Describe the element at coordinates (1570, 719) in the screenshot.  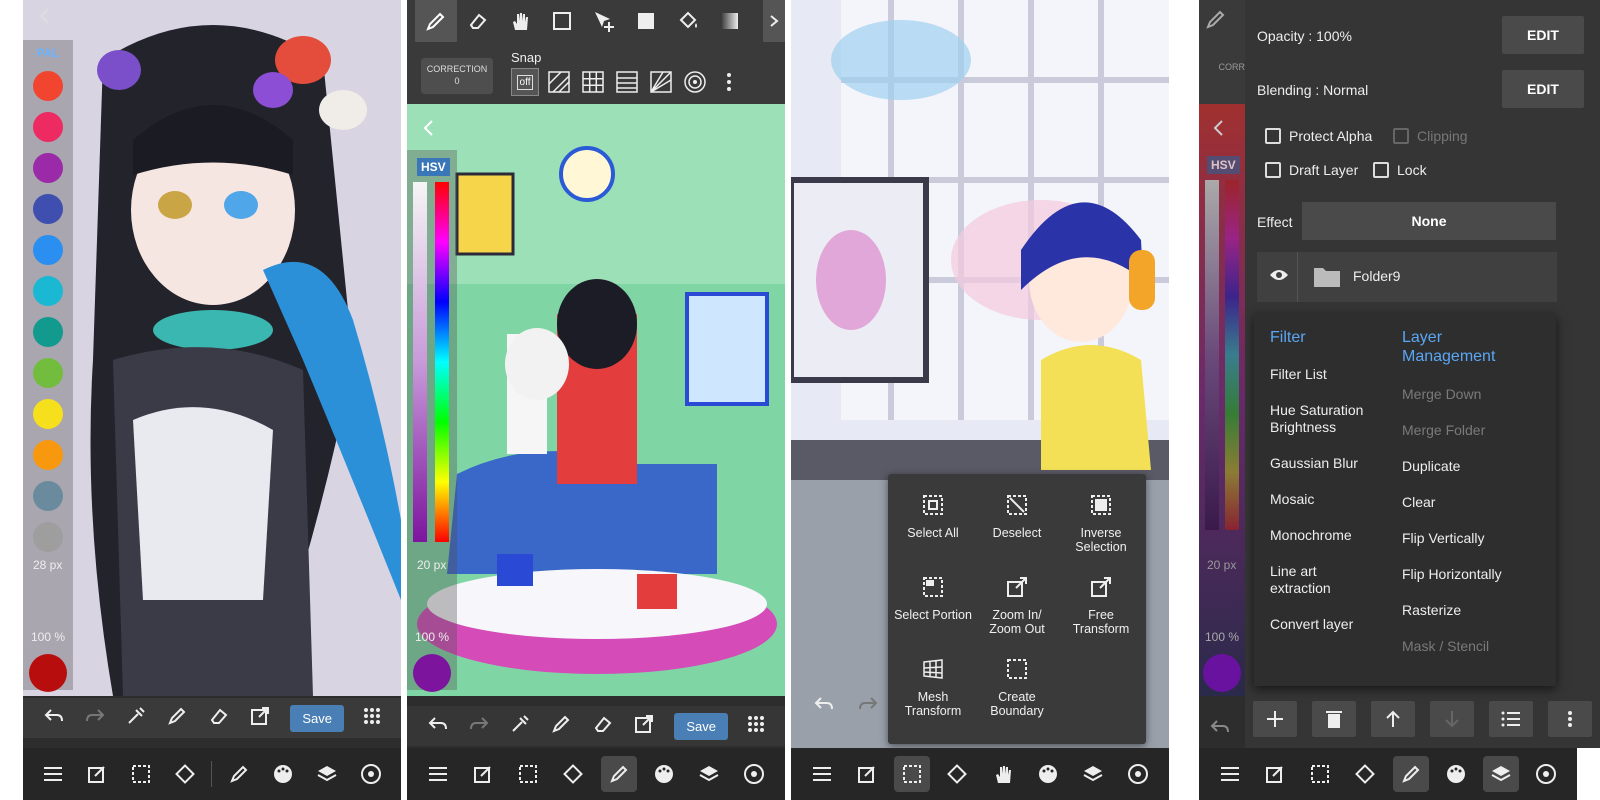
I see `more-options-button` at that location.